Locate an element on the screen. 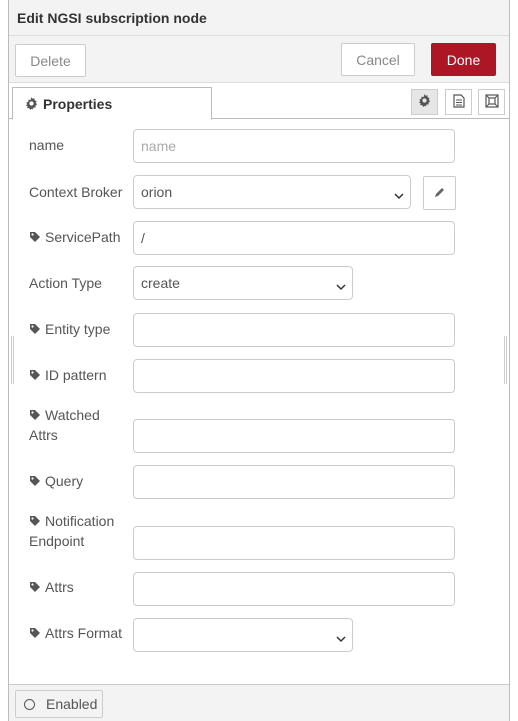 The image size is (518, 721). done-button: Done is located at coordinates (463, 59).